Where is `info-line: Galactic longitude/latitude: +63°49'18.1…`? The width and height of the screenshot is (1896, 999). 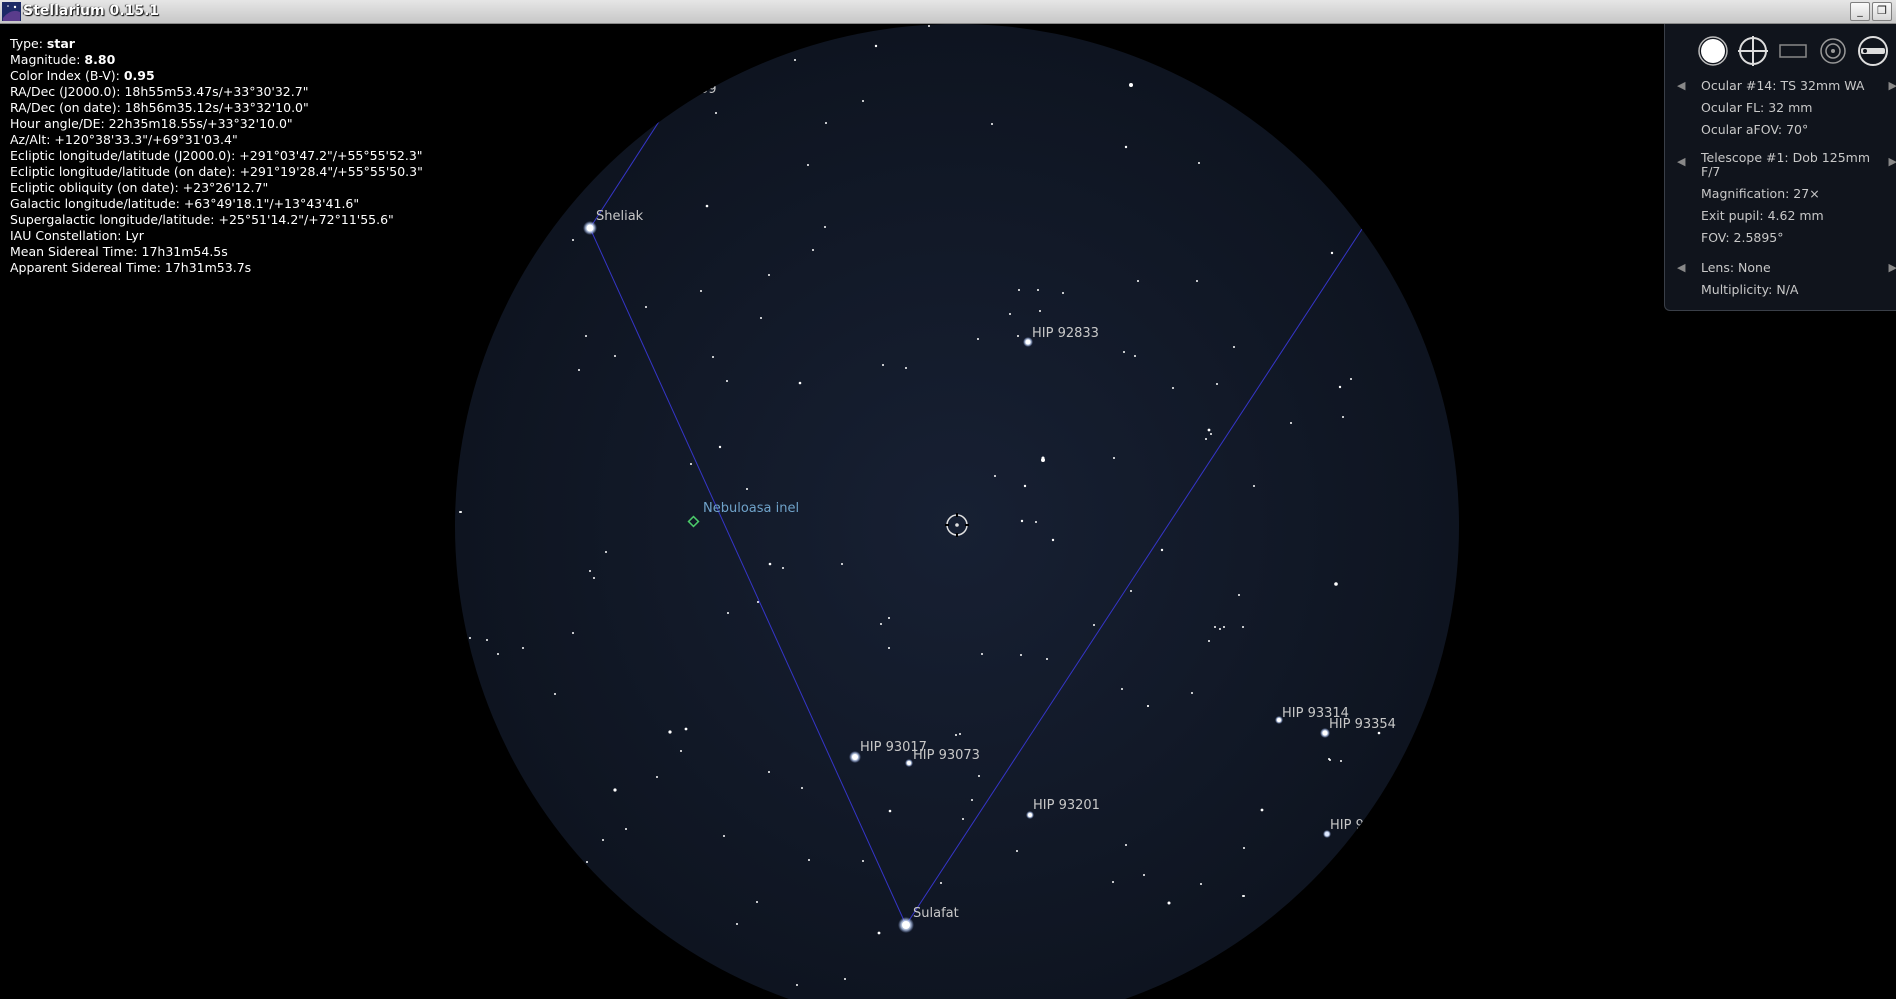
info-line: Galactic longitude/latitude: +63°49'18.1… is located at coordinates (185, 203).